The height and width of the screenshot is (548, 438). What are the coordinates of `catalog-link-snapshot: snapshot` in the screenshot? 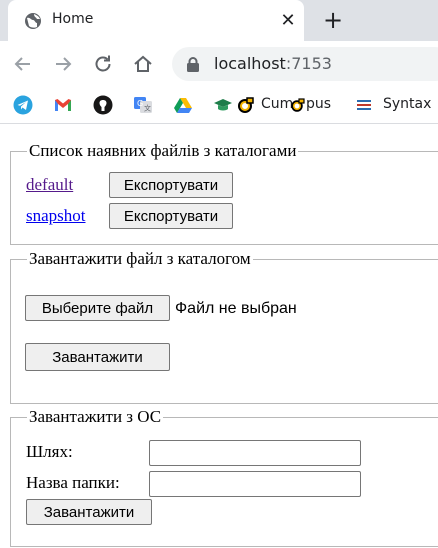 It's located at (56, 216).